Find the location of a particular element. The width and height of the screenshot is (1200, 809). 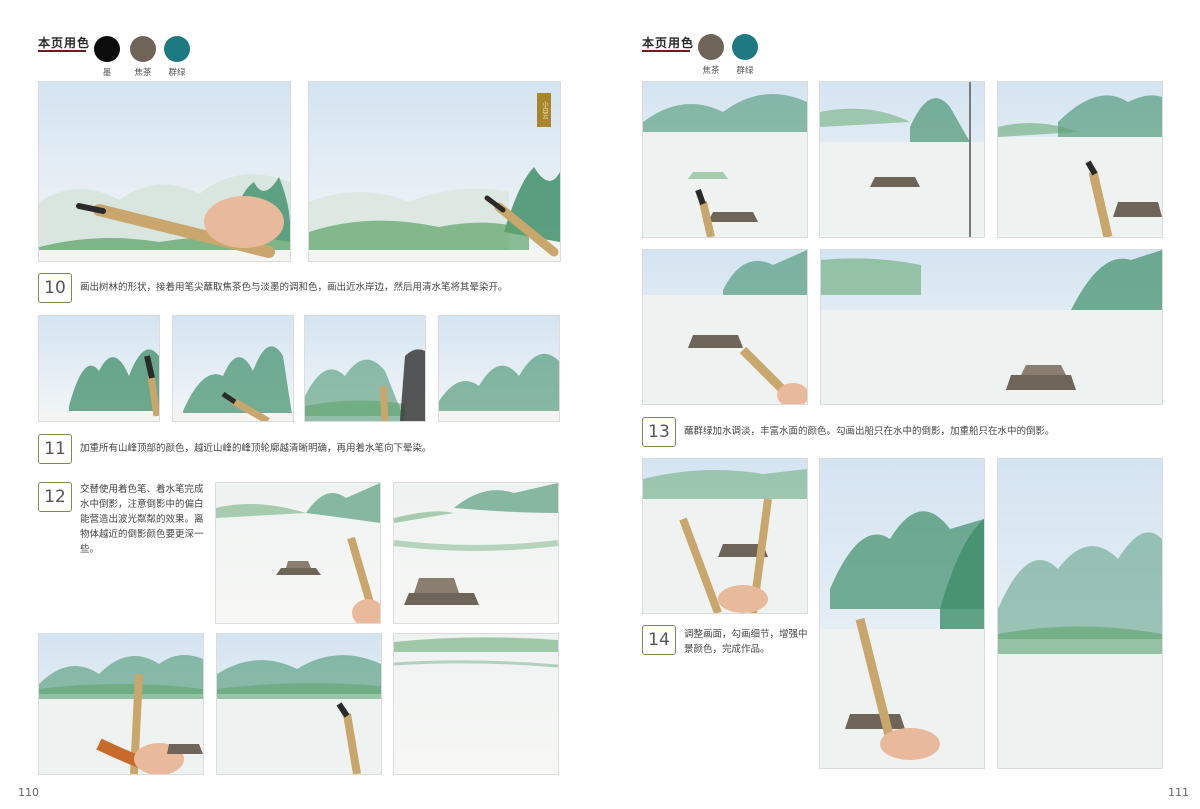

step-number-12: 12 is located at coordinates (55, 497).